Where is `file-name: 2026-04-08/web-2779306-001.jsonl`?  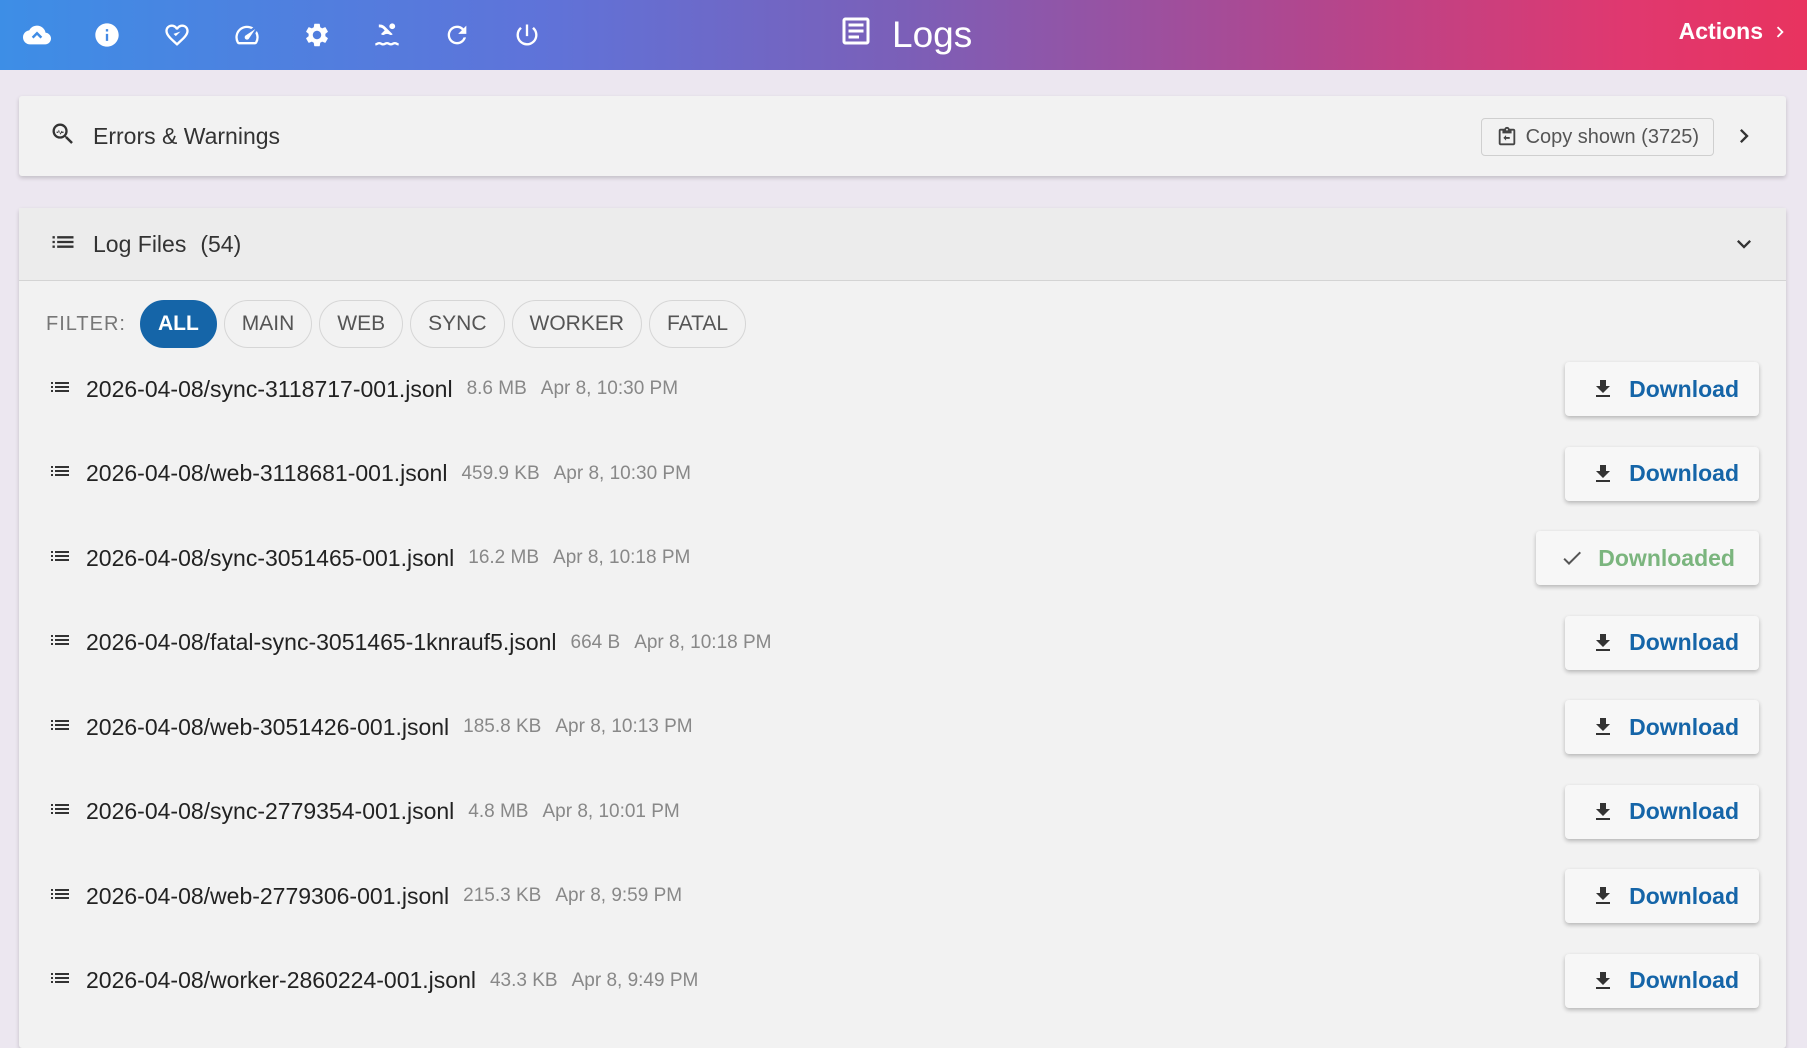
file-name: 2026-04-08/web-2779306-001.jsonl is located at coordinates (268, 895).